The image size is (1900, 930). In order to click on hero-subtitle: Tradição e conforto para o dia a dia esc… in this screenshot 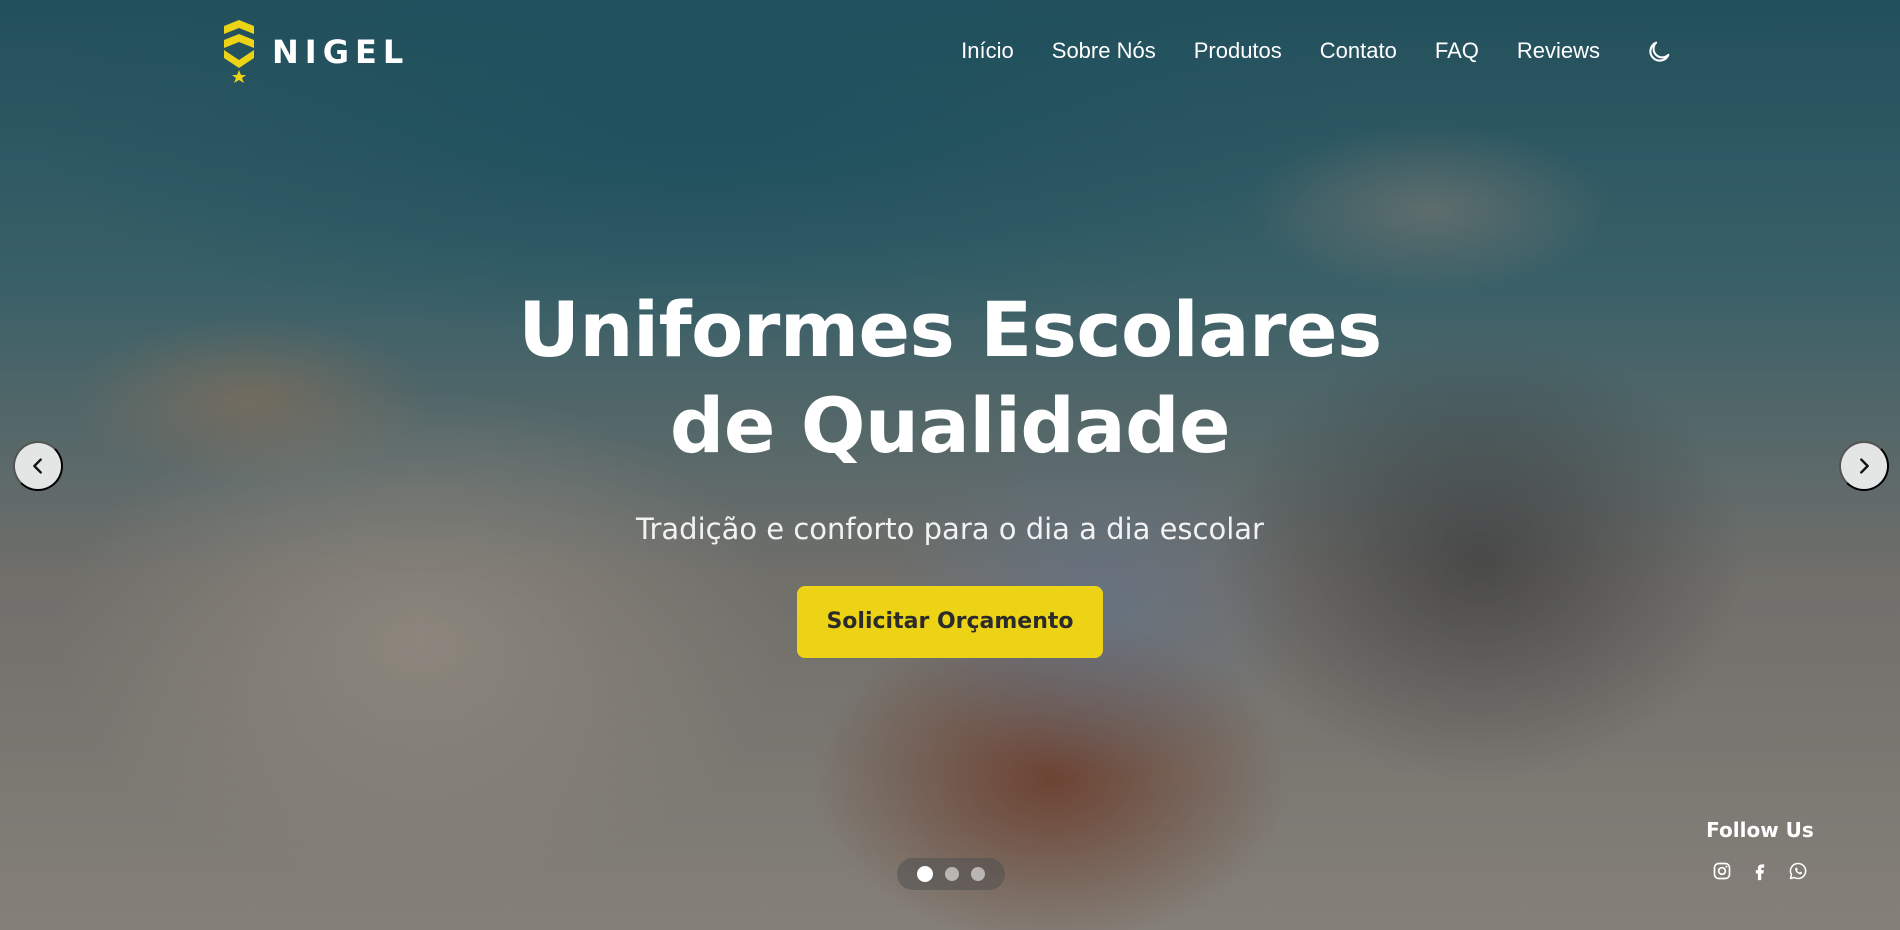, I will do `click(950, 529)`.